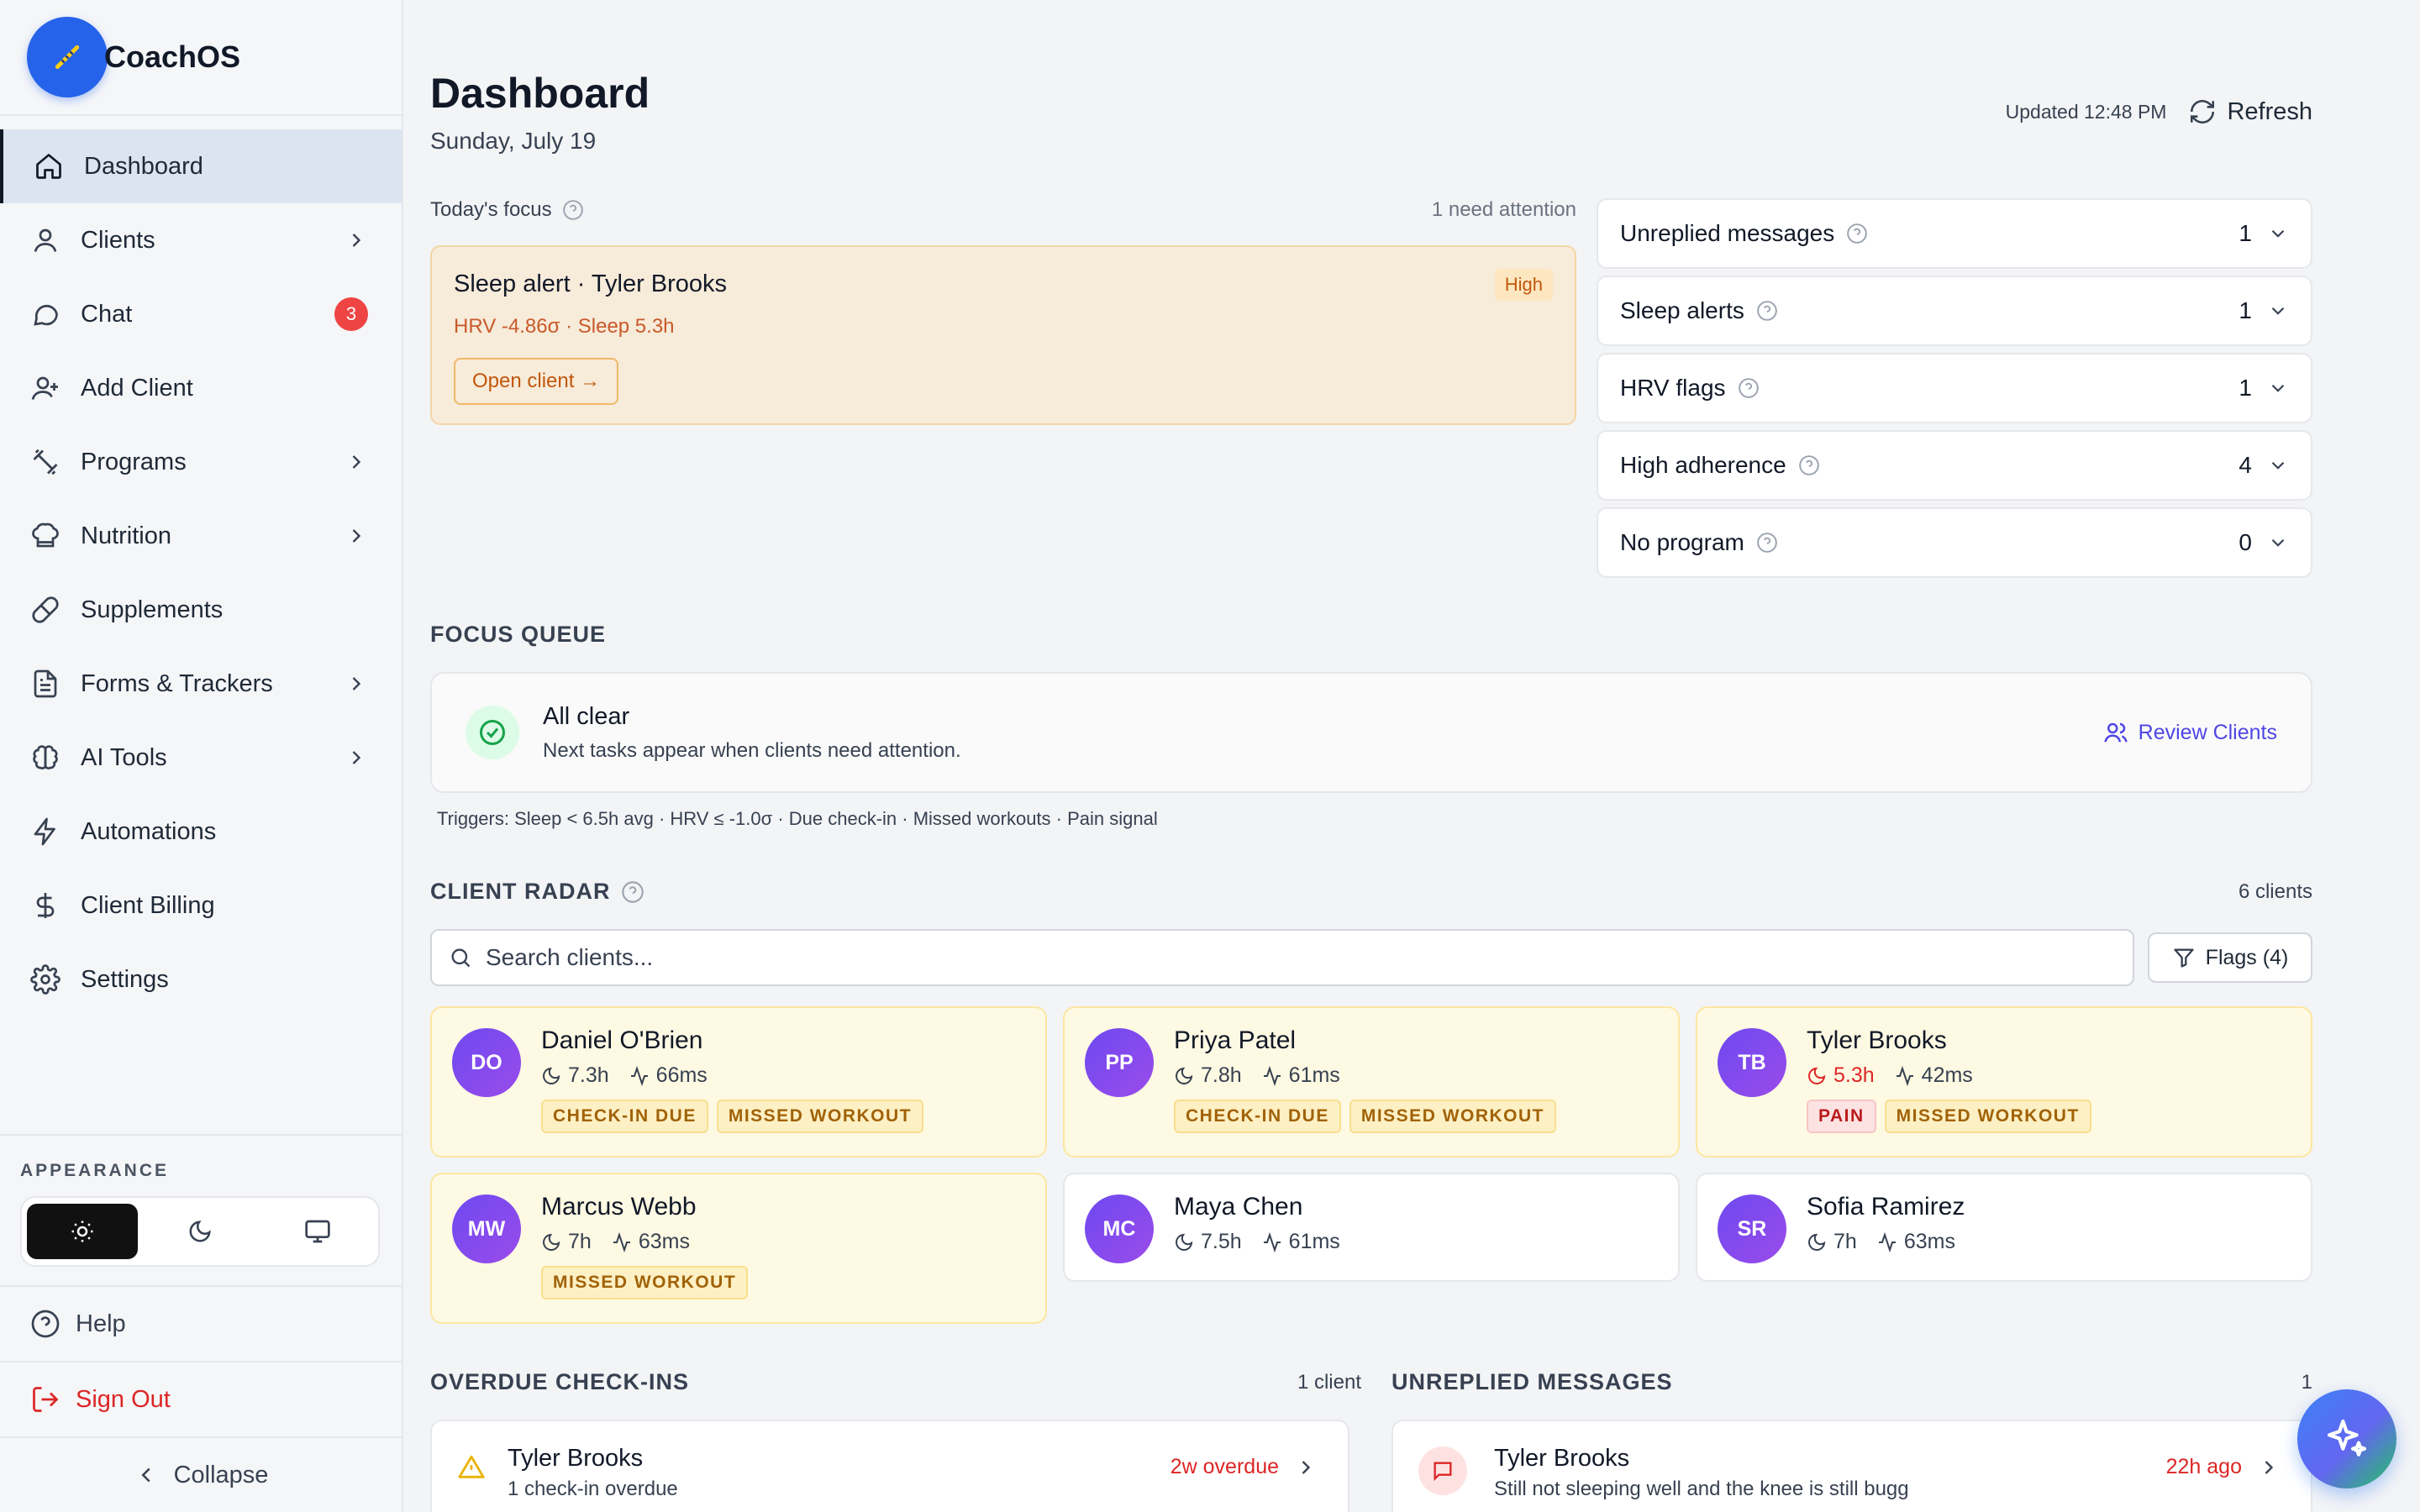  What do you see at coordinates (1238, 1207) in the screenshot?
I see `client-name: Maya Chen` at bounding box center [1238, 1207].